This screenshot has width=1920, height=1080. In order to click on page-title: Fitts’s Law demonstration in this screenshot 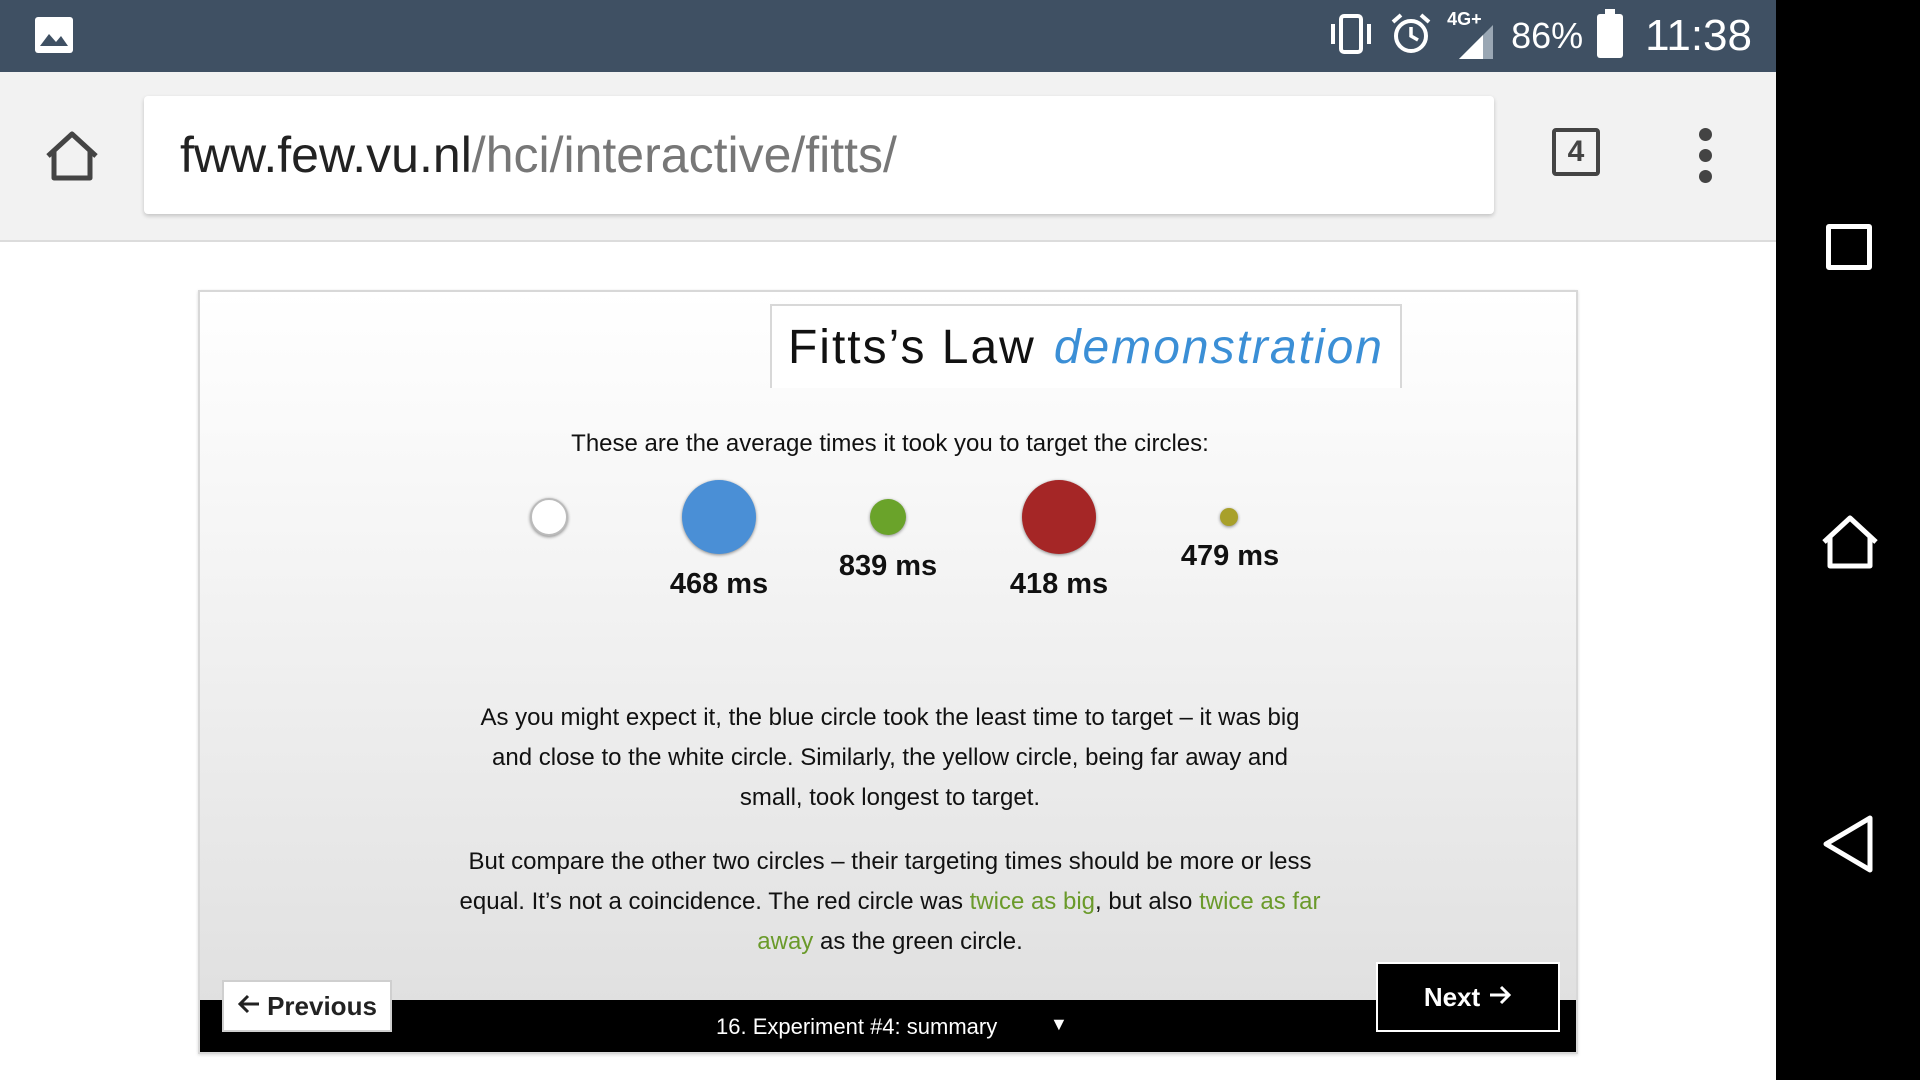, I will do `click(1086, 346)`.